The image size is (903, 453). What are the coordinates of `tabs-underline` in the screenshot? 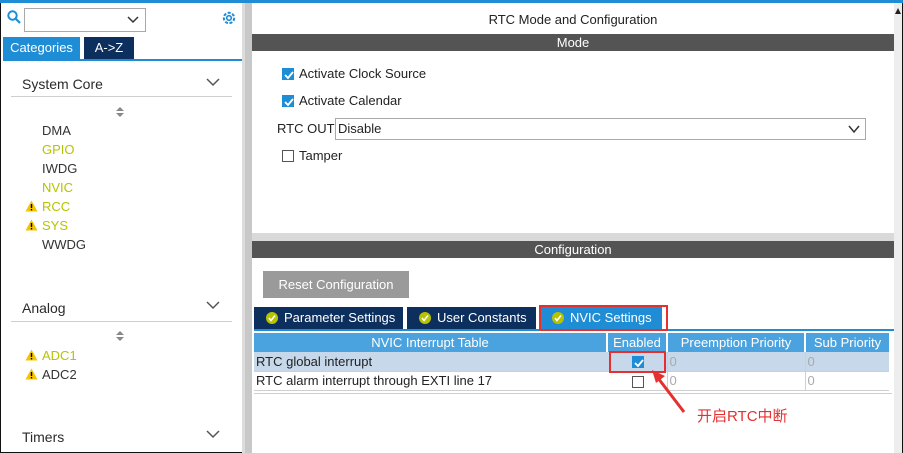 It's located at (122, 60).